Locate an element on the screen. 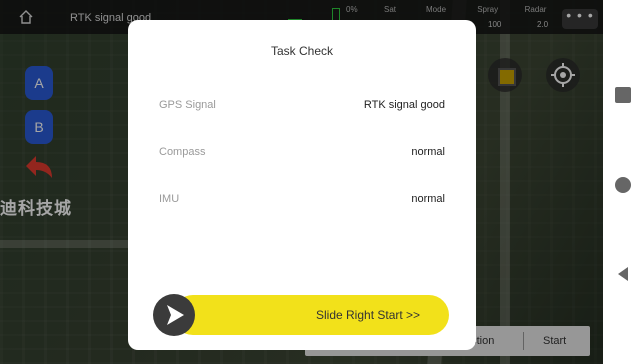 This screenshot has height=364, width=643. slider-label: Slide Right Start >> is located at coordinates (368, 315).